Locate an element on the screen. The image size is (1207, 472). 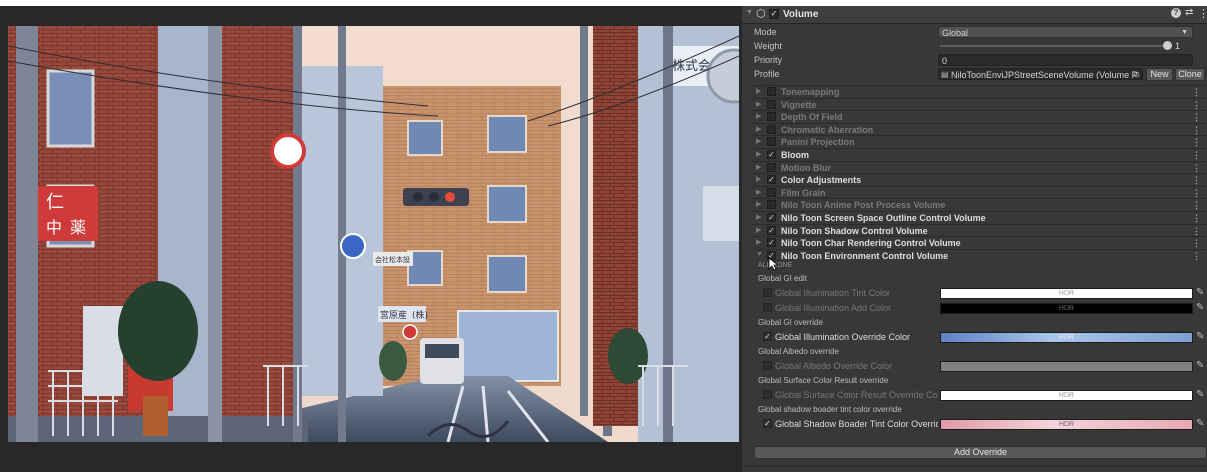
priority-field: 0 is located at coordinates (1065, 60).